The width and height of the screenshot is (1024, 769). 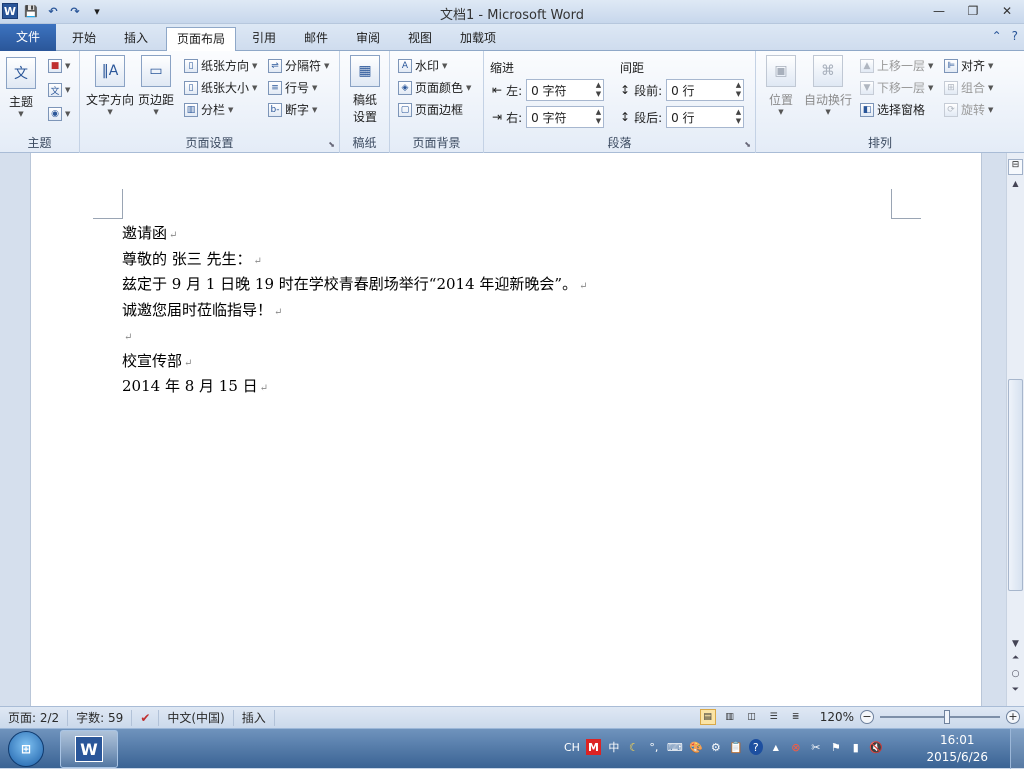 What do you see at coordinates (997, 36) in the screenshot?
I see `minimize-ribbon-icon: ⌃` at bounding box center [997, 36].